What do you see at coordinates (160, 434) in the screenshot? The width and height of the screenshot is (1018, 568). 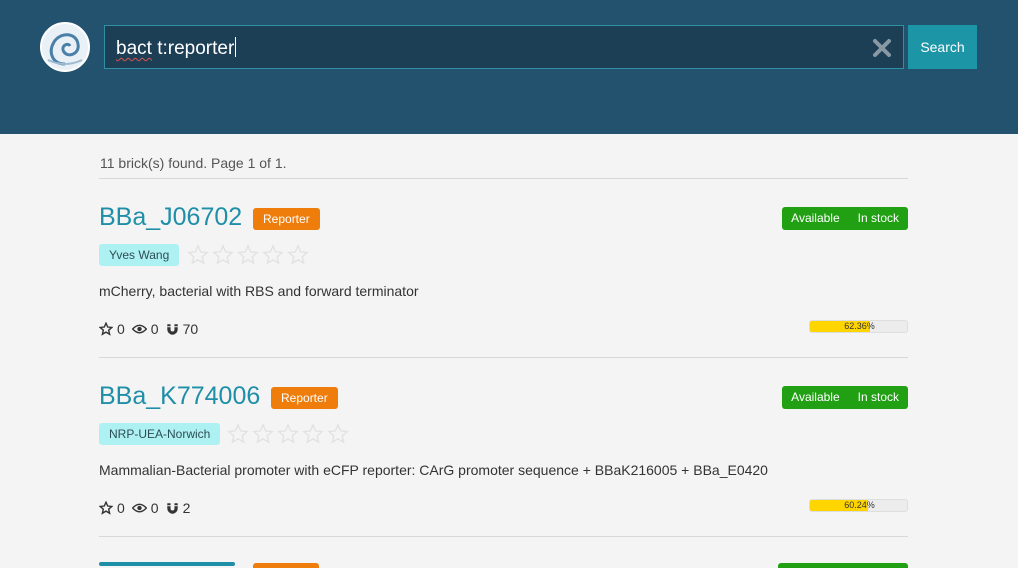 I see `author-badge: NRP-UEA-Norwich` at bounding box center [160, 434].